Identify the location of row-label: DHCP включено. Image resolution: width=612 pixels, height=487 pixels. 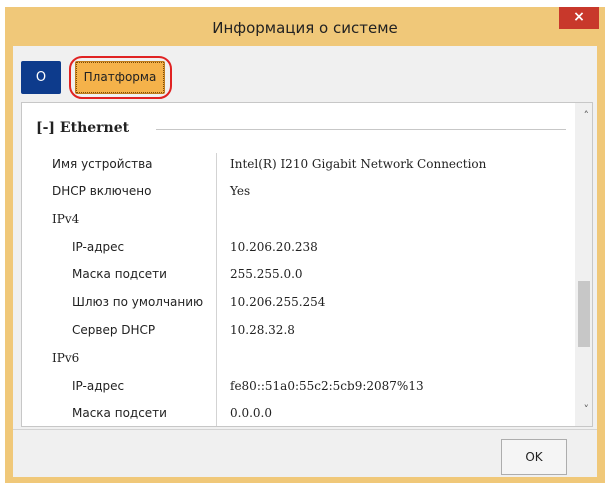
(102, 191).